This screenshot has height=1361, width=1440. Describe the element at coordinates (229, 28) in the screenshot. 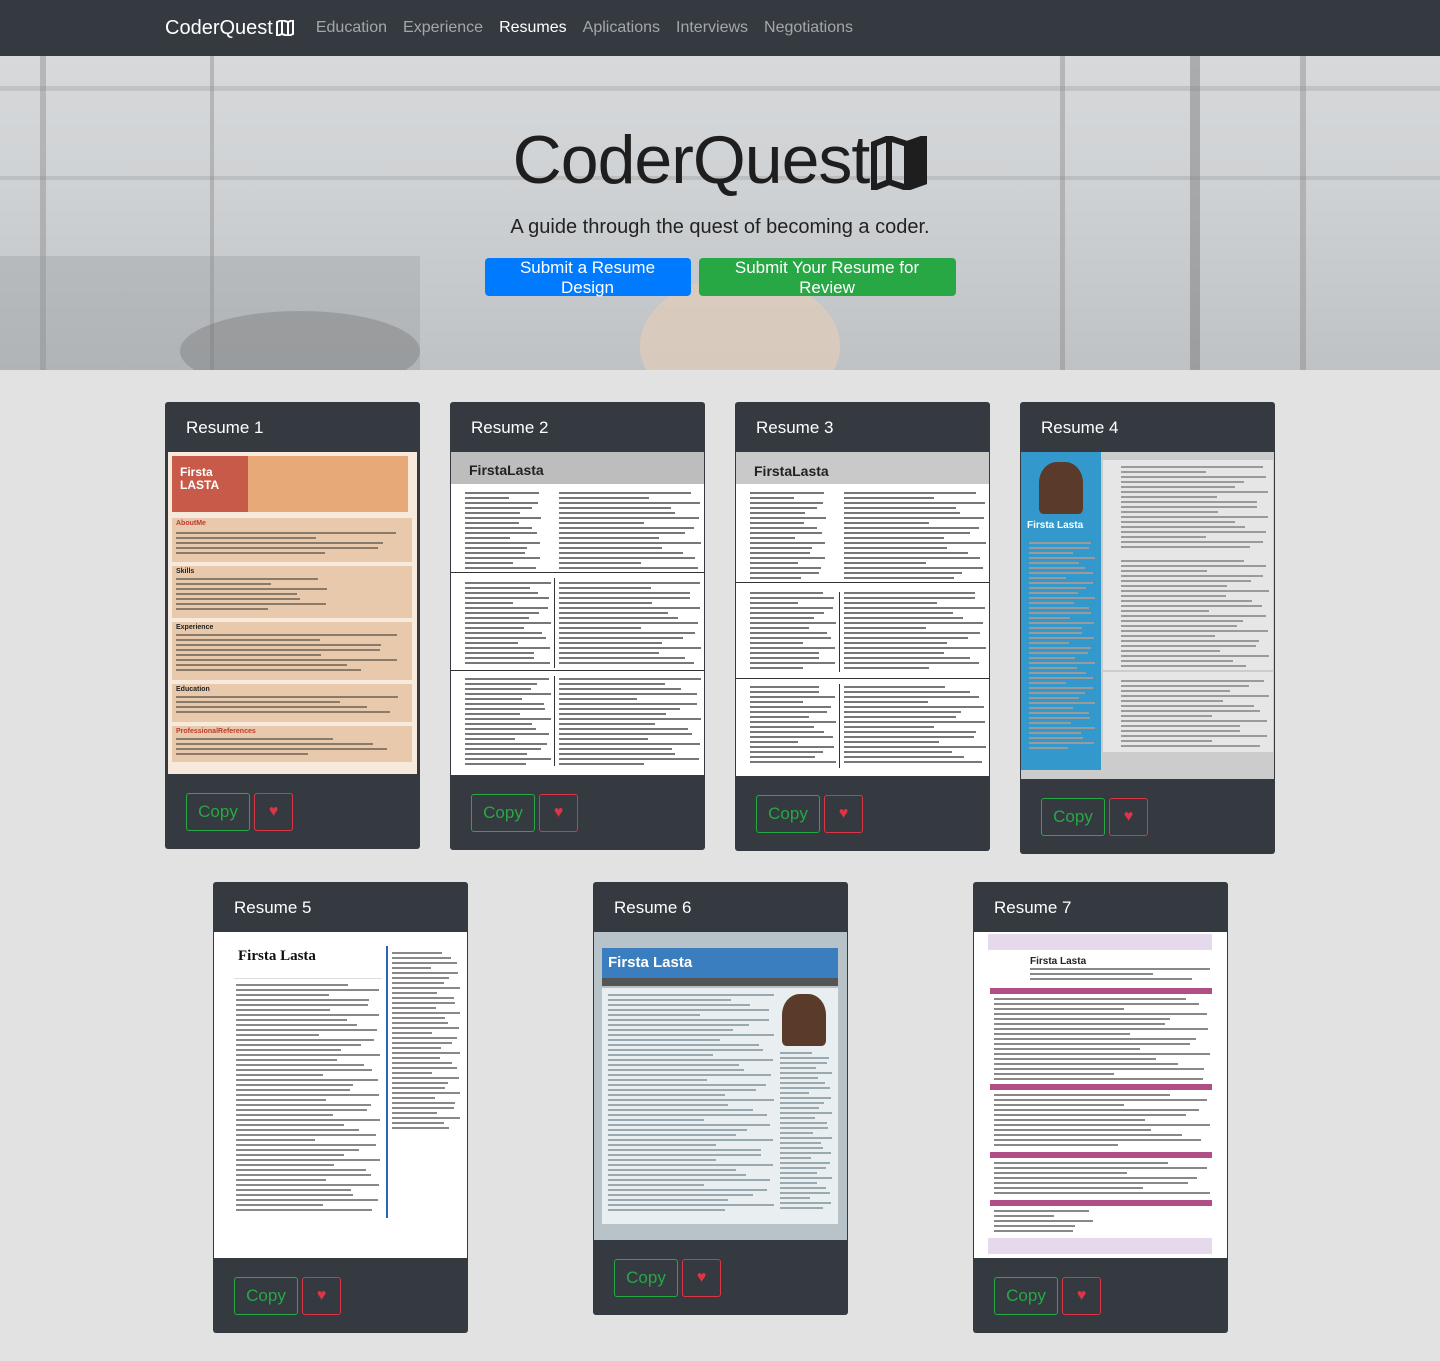

I see `brand-link: CoderQuest` at that location.